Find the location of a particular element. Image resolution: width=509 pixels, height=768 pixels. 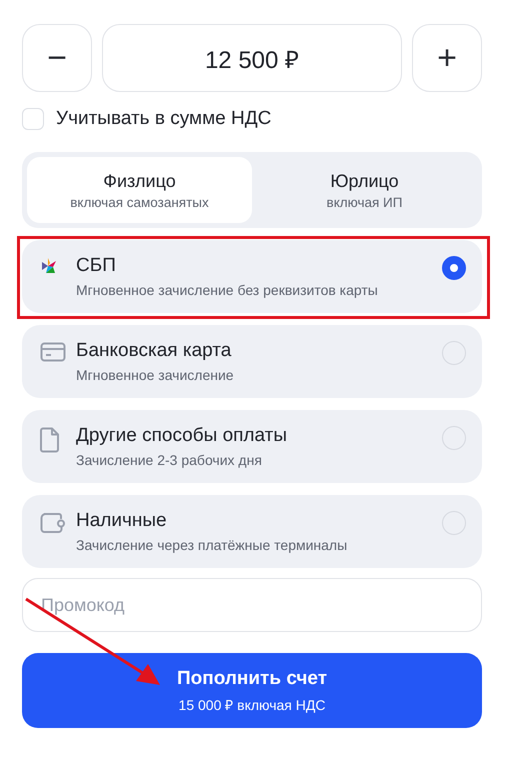

method-description: Зачисление 2-3 рабочих дня is located at coordinates (169, 460).